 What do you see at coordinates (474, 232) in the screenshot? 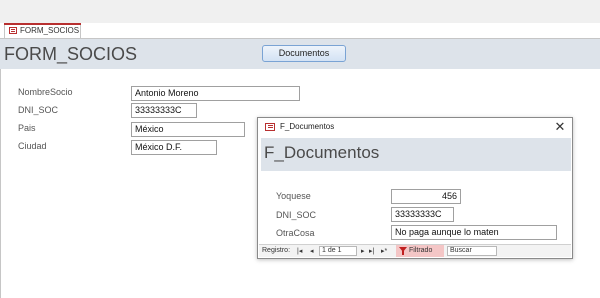
I see `otracosa-field: No paga aunque lo maten` at bounding box center [474, 232].